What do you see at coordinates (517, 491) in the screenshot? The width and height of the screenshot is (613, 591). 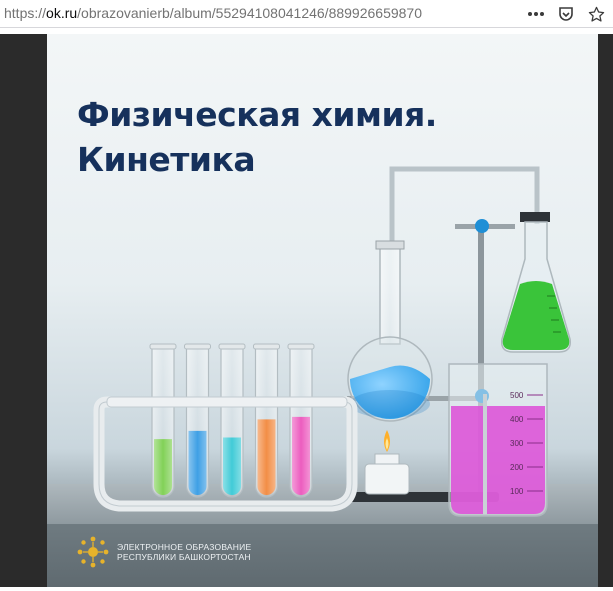 I see `beaker-mark-100: 100` at bounding box center [517, 491].